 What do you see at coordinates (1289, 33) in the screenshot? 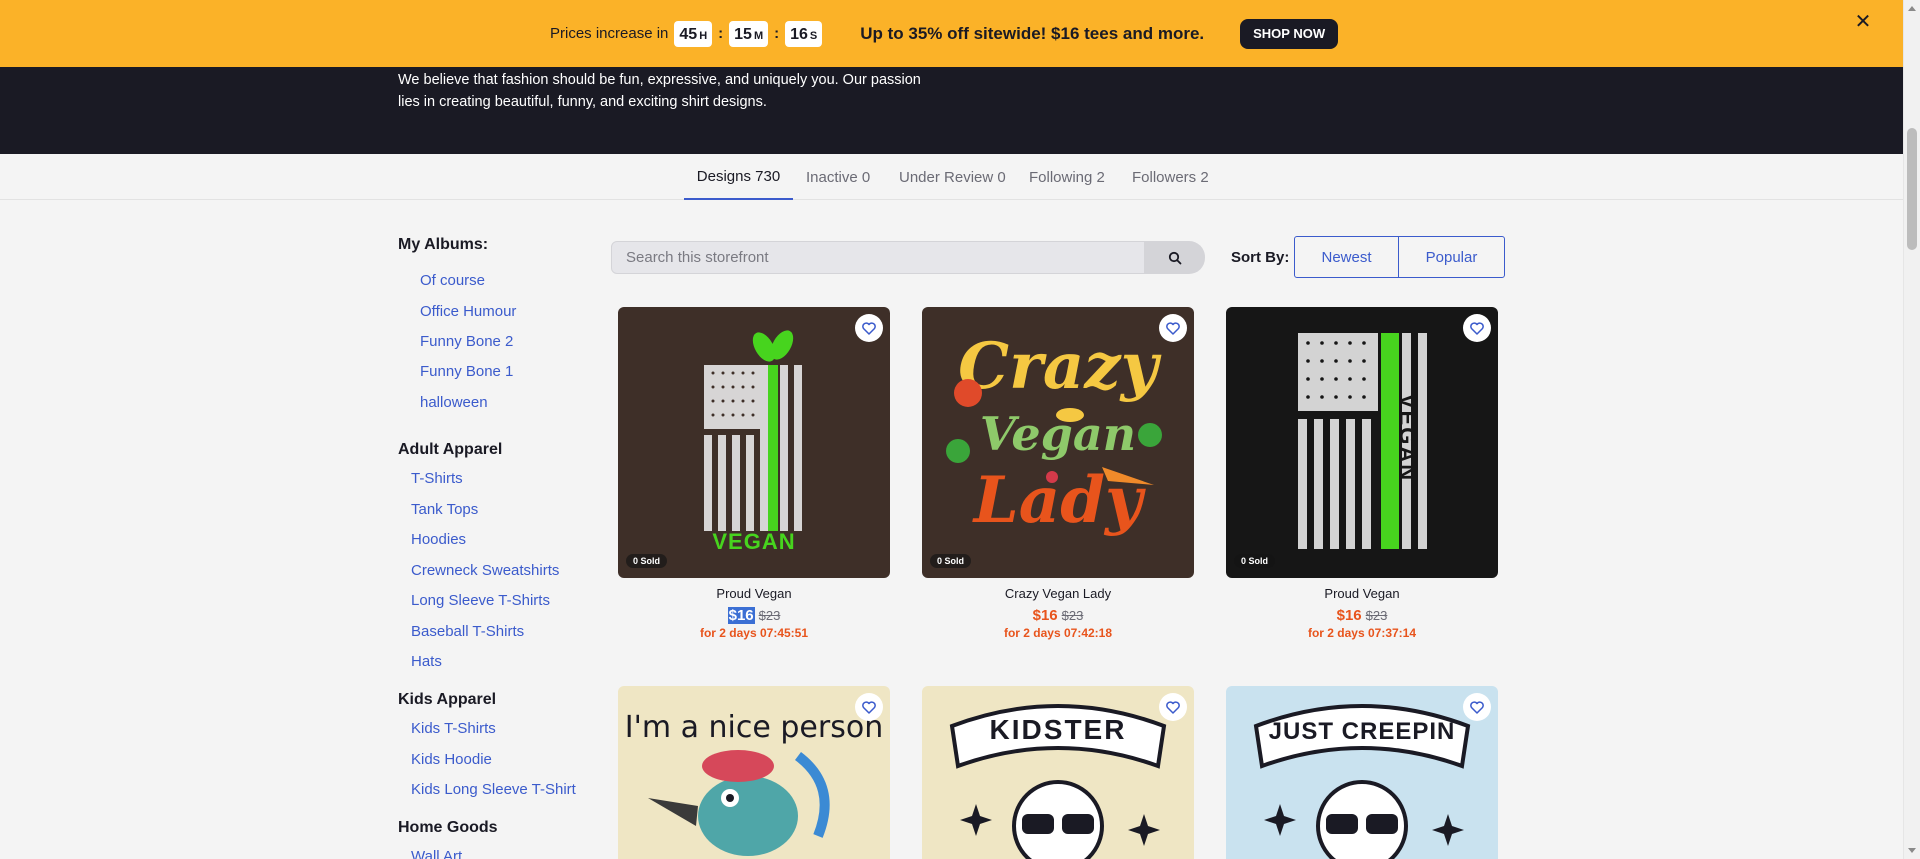
I see `shop-now-button: SHOP NOW` at bounding box center [1289, 33].